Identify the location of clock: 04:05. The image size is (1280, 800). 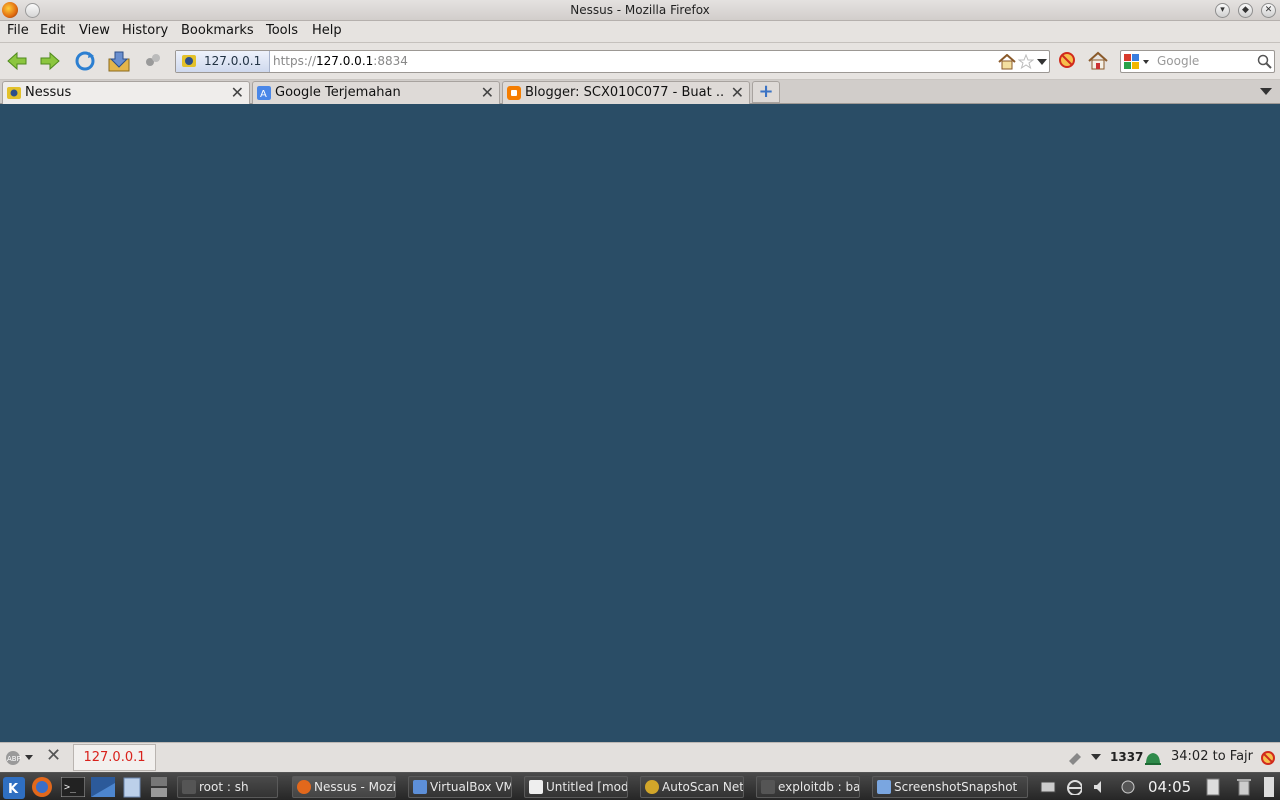
(1169, 787).